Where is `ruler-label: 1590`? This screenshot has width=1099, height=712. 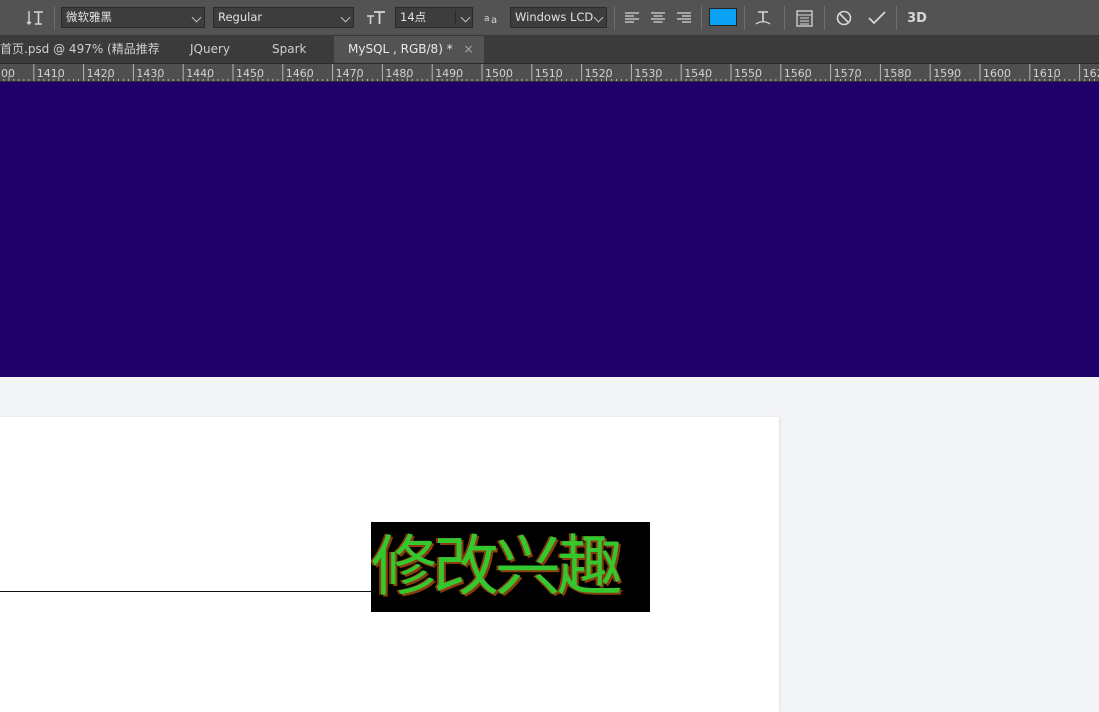 ruler-label: 1590 is located at coordinates (947, 73).